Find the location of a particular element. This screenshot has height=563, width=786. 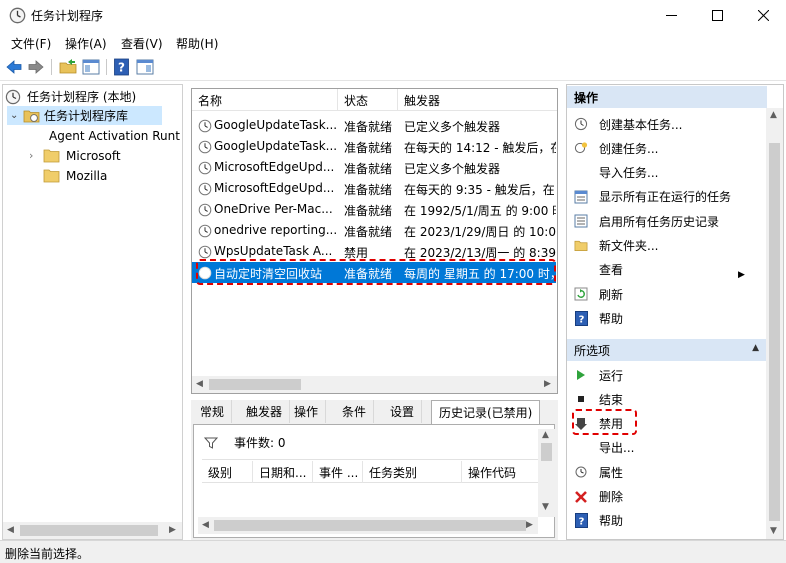

action-label: 启用所有任务历史记录 is located at coordinates (659, 221).